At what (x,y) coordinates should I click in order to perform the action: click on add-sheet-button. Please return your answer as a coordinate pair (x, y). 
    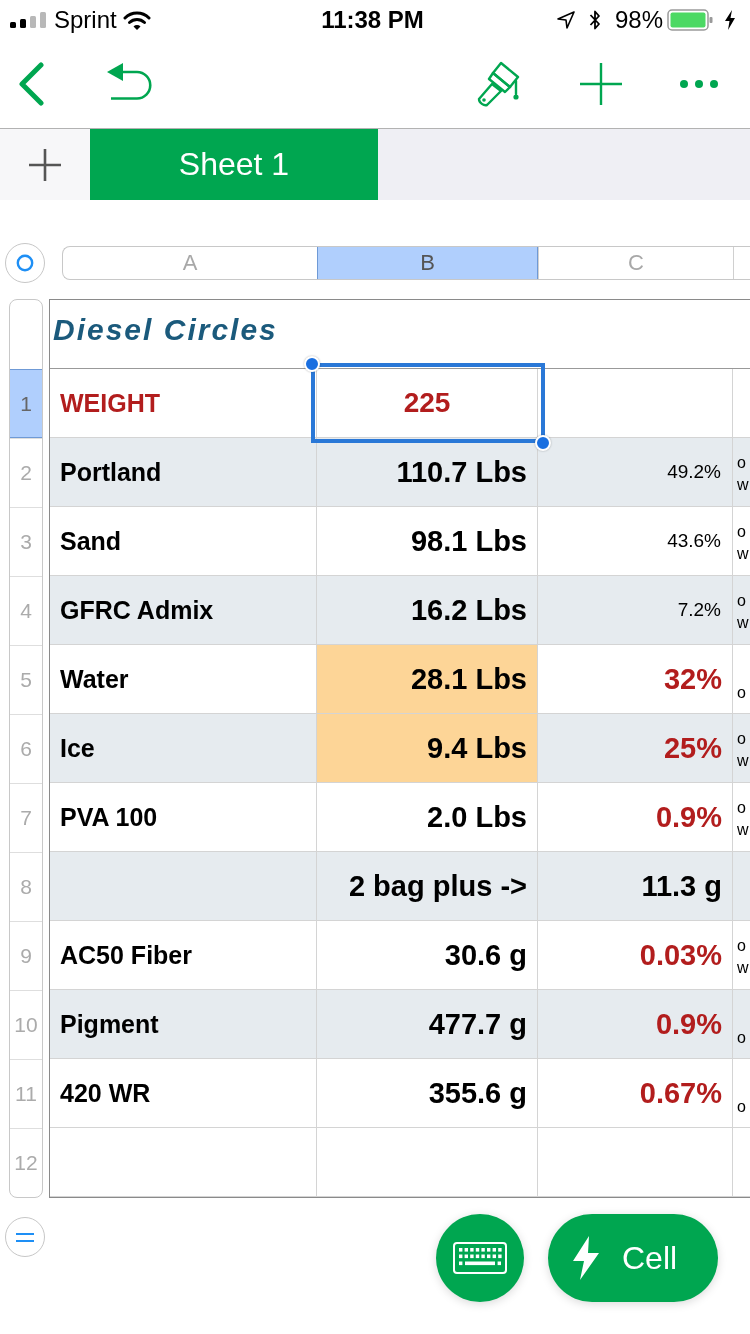
    Looking at the image, I should click on (45, 164).